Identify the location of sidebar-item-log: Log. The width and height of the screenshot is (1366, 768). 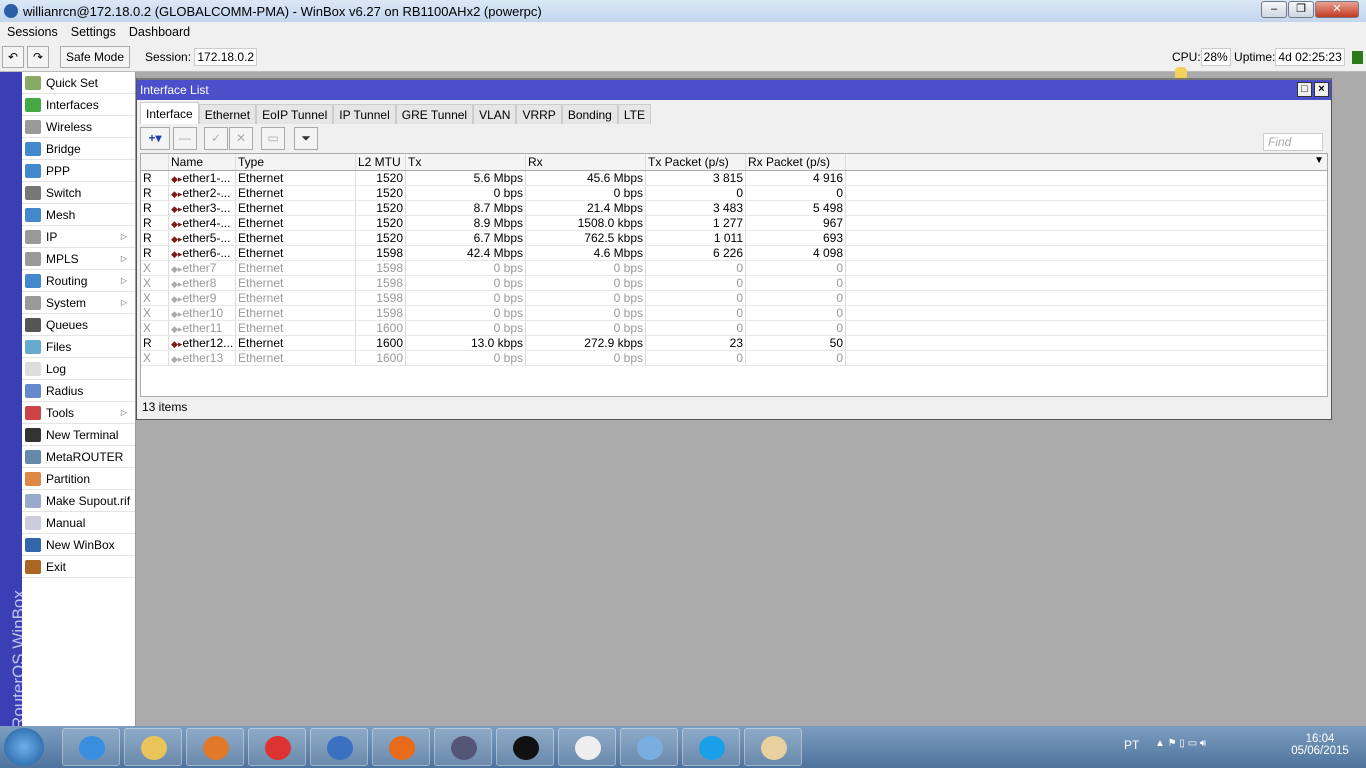
(78, 369).